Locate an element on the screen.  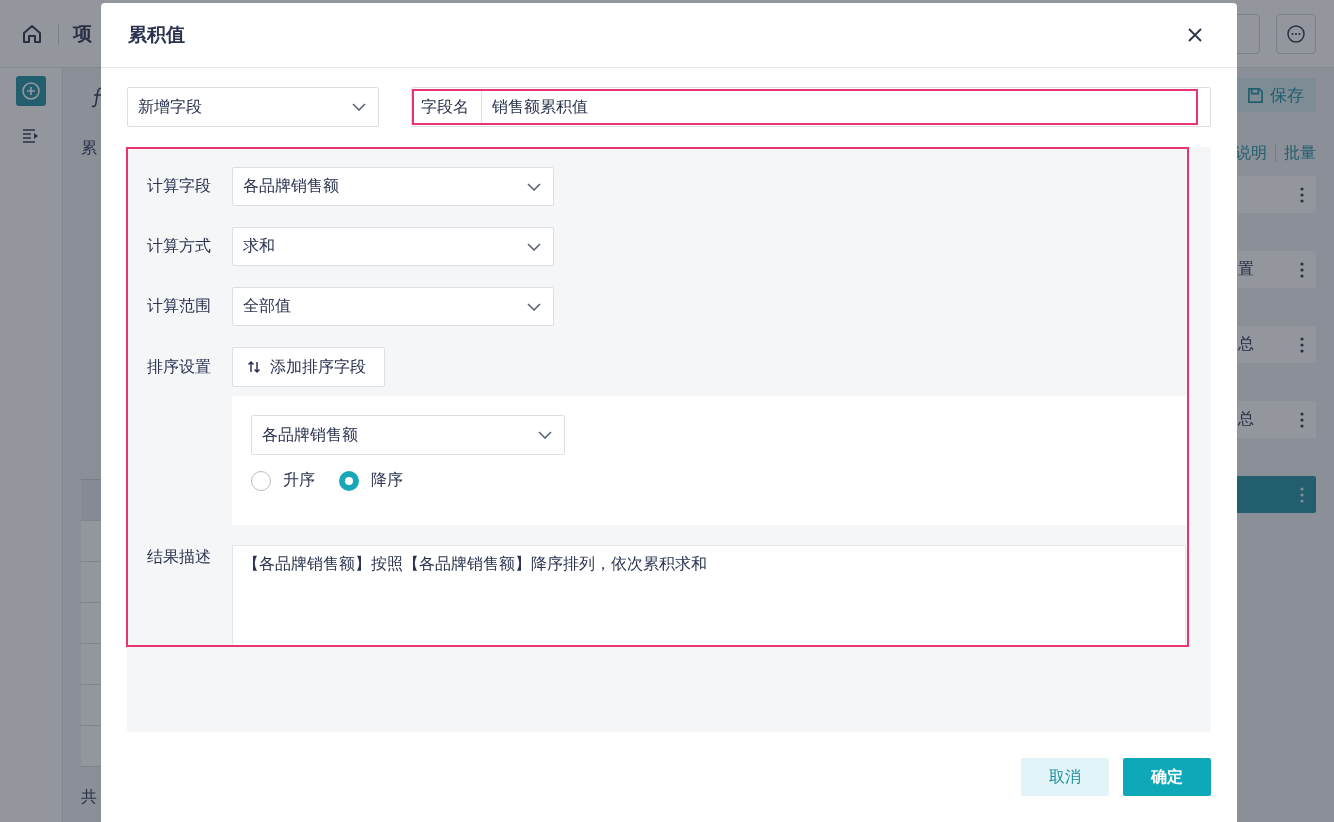
close-icon is located at coordinates (1195, 35).